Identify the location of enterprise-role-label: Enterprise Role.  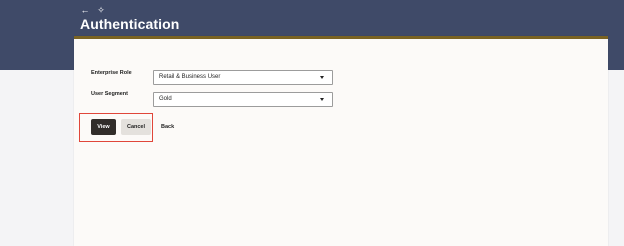
(111, 73).